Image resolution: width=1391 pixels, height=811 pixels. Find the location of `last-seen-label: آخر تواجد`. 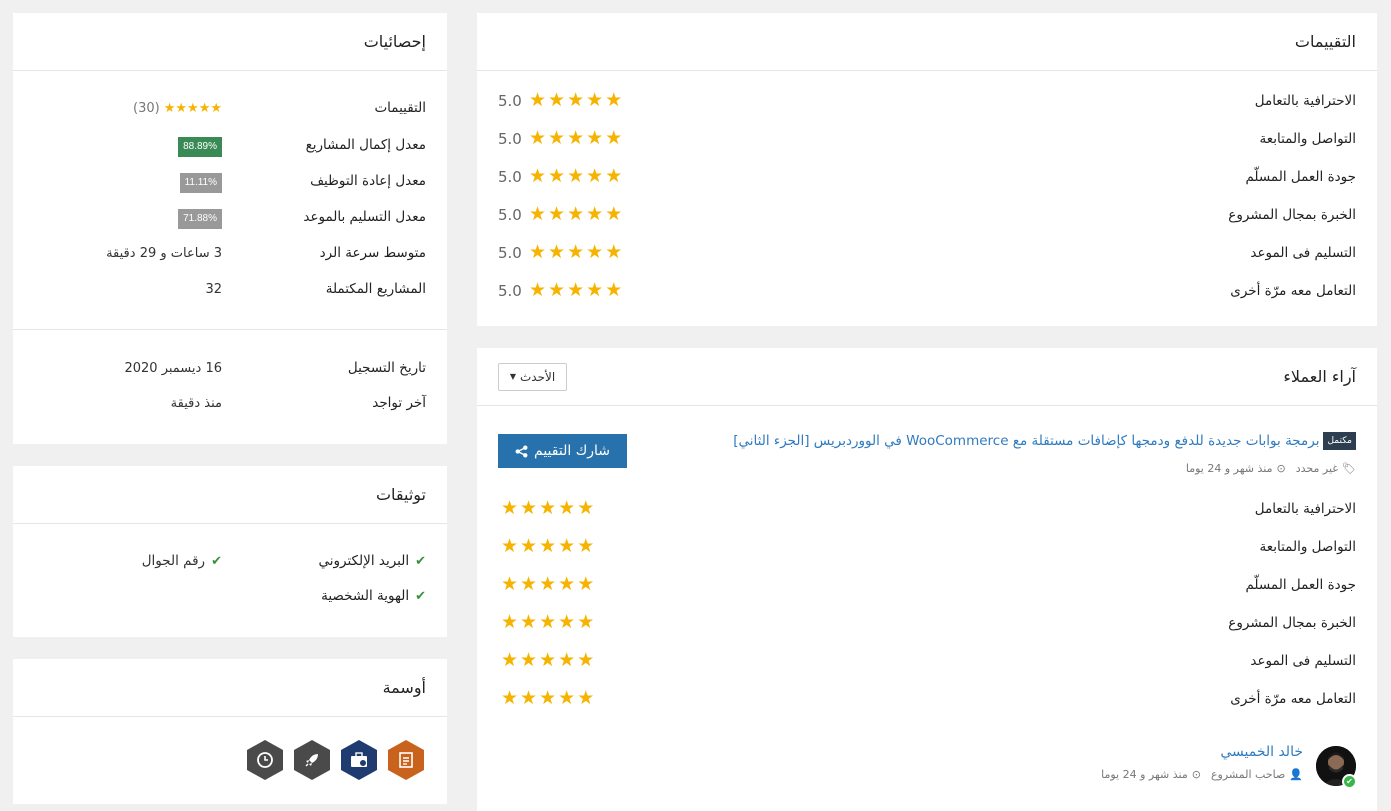

last-seen-label: آخر تواجد is located at coordinates (399, 403).